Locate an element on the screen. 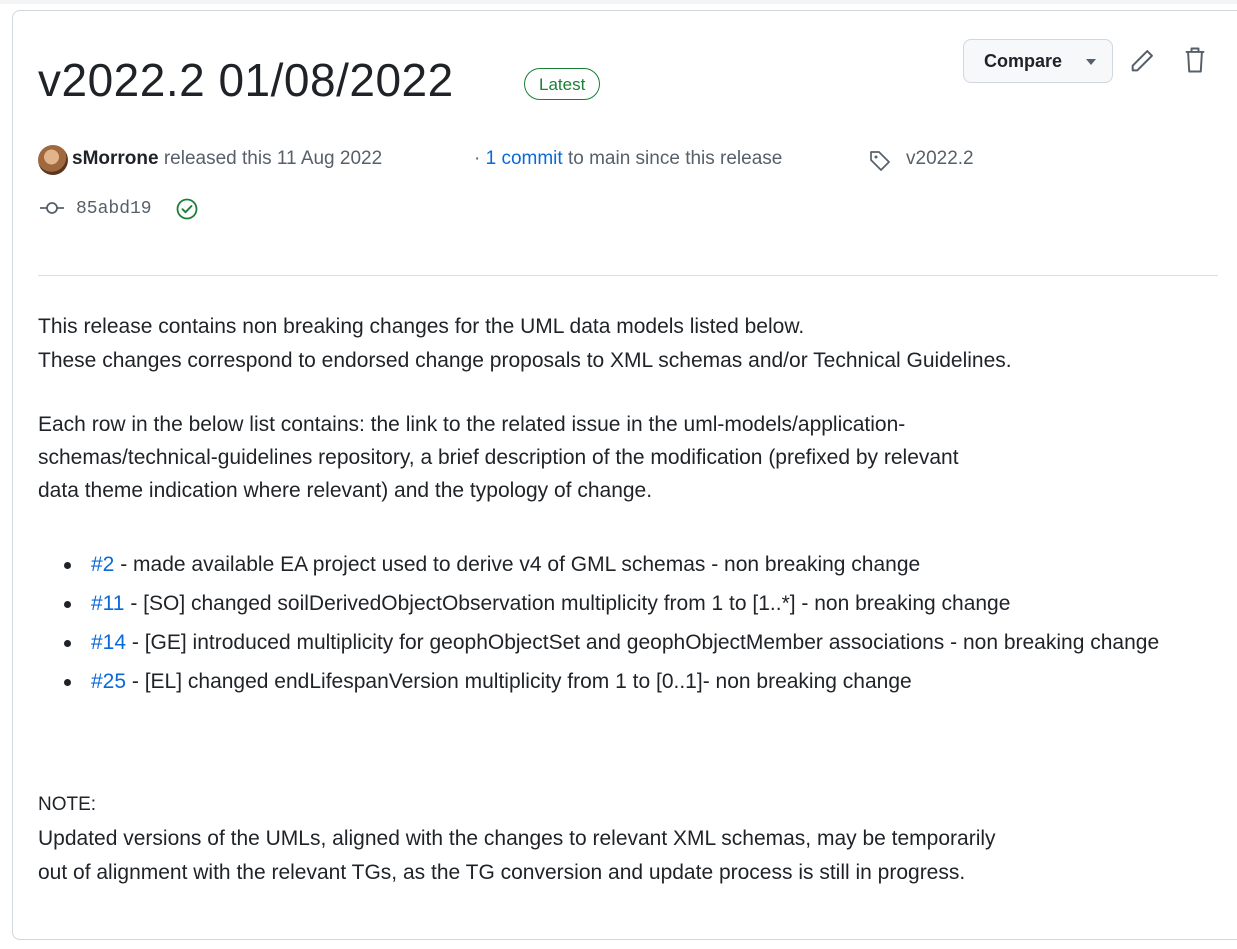  issue-link: #11 is located at coordinates (107, 603).